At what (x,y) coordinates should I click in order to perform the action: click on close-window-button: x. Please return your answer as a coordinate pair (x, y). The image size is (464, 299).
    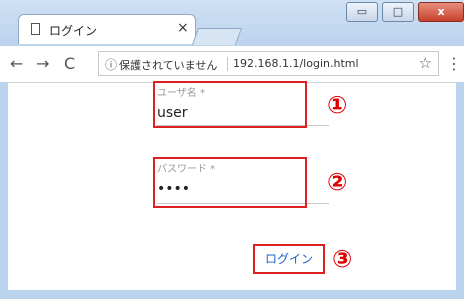
    Looking at the image, I should click on (441, 12).